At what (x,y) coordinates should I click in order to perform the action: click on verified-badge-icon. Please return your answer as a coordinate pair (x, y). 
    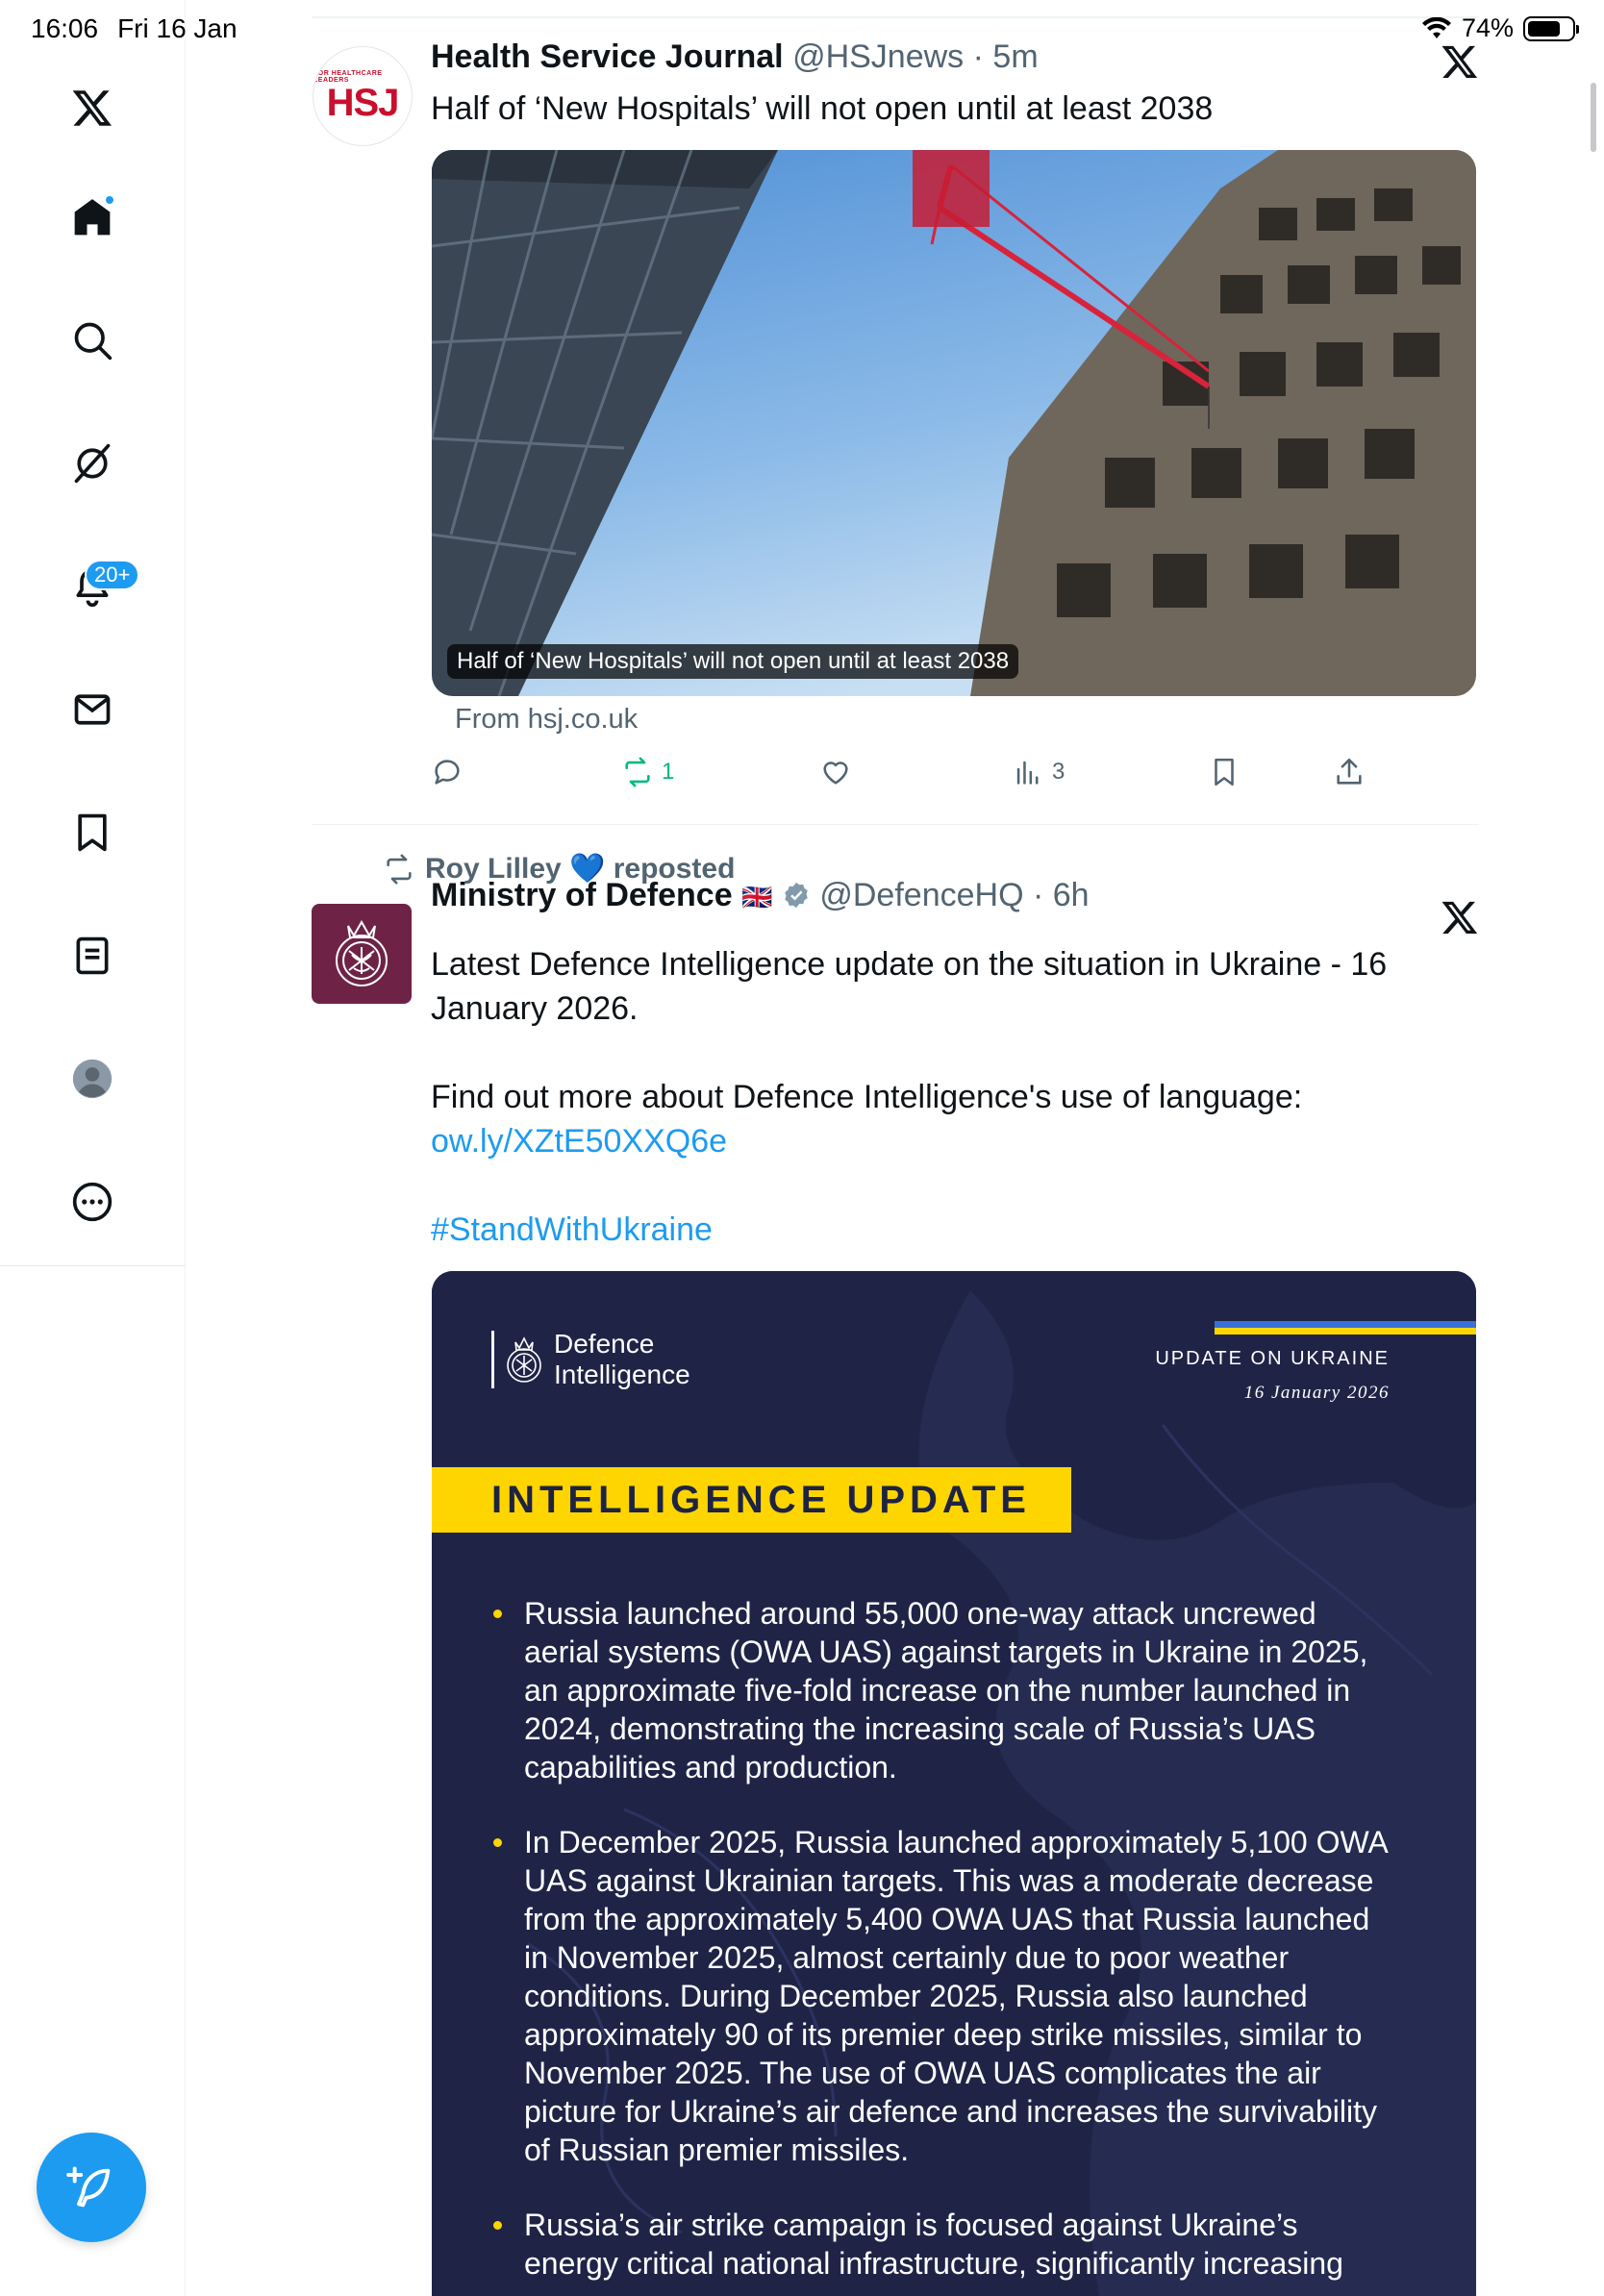
    Looking at the image, I should click on (796, 895).